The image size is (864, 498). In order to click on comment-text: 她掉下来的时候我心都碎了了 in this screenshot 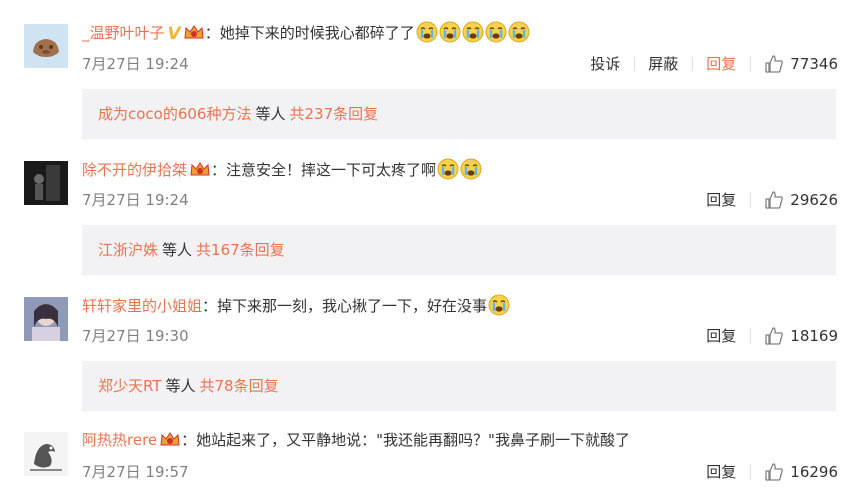, I will do `click(317, 33)`.